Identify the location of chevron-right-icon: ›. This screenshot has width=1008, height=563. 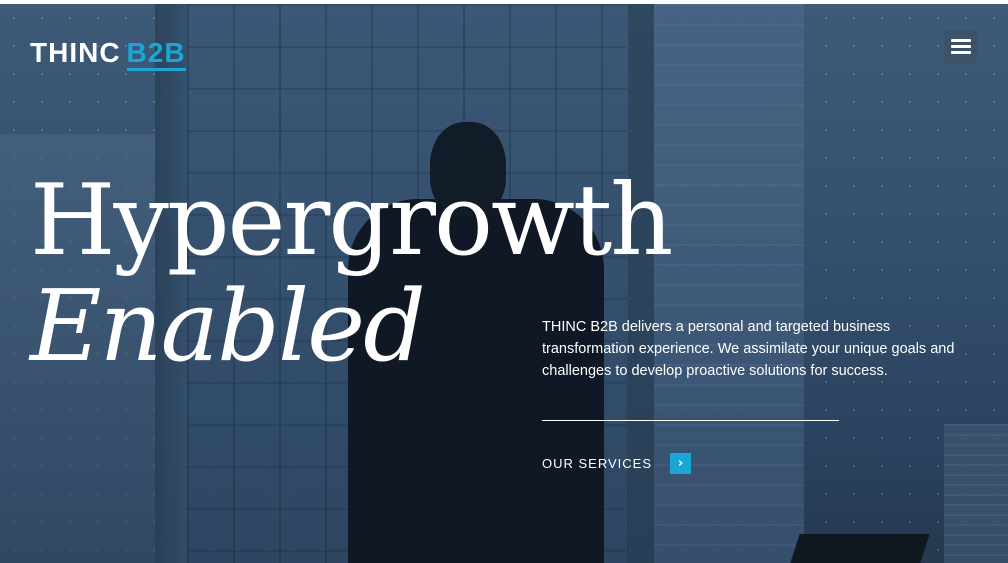
(681, 463).